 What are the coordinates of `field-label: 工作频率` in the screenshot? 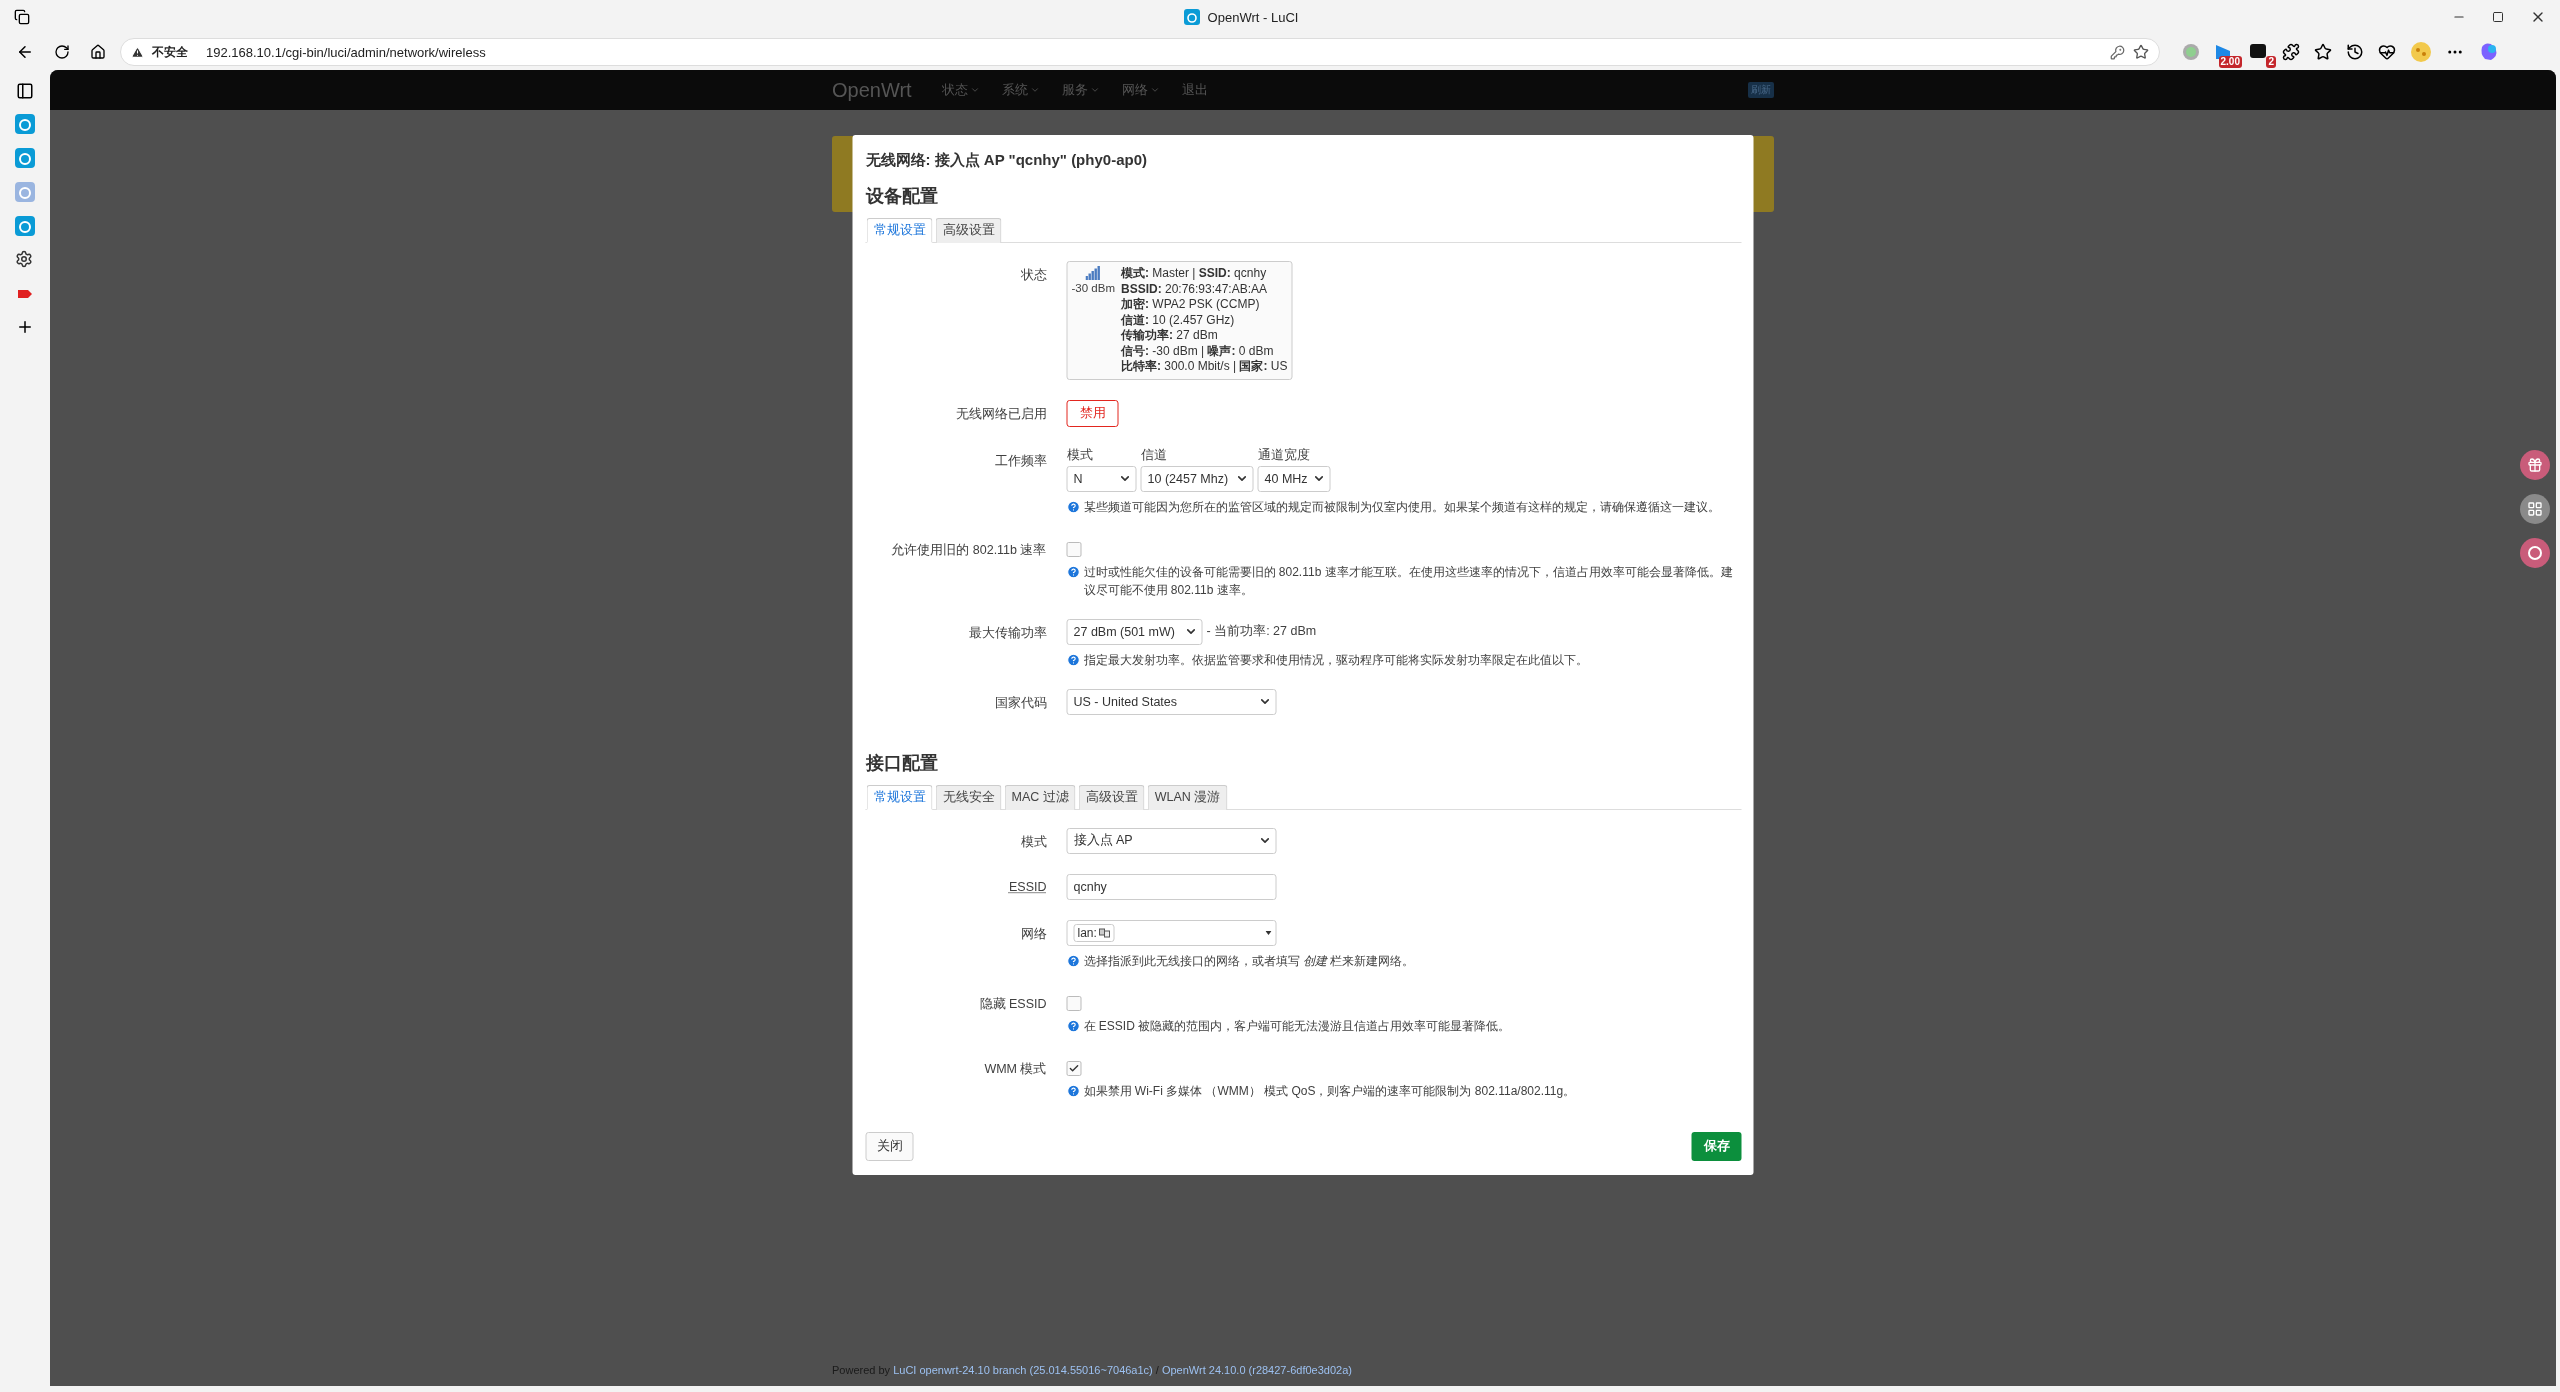 It's located at (1020, 461).